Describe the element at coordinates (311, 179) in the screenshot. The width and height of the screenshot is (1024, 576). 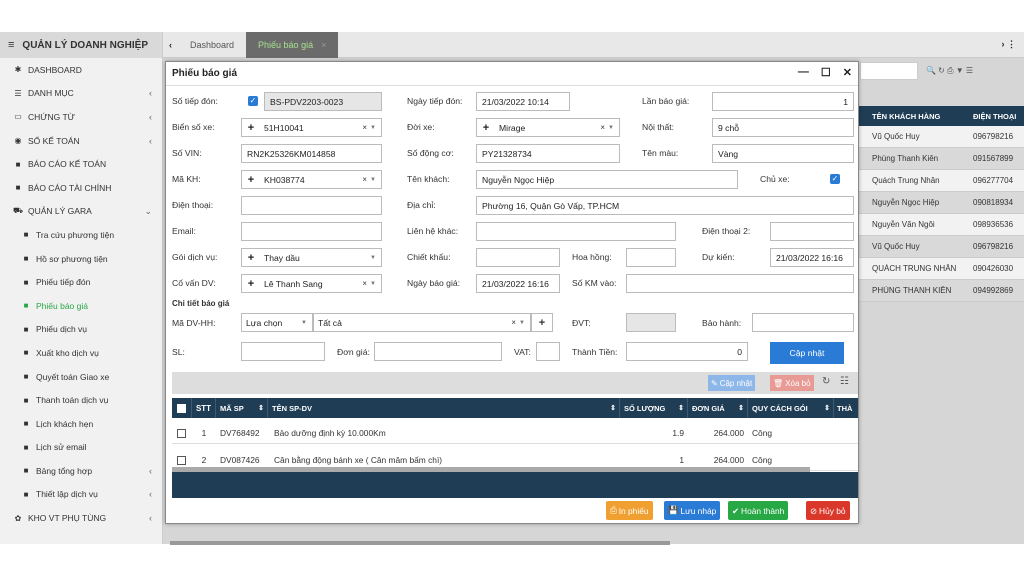
I see `ma-kh-select: + KH038774 × ▼` at that location.